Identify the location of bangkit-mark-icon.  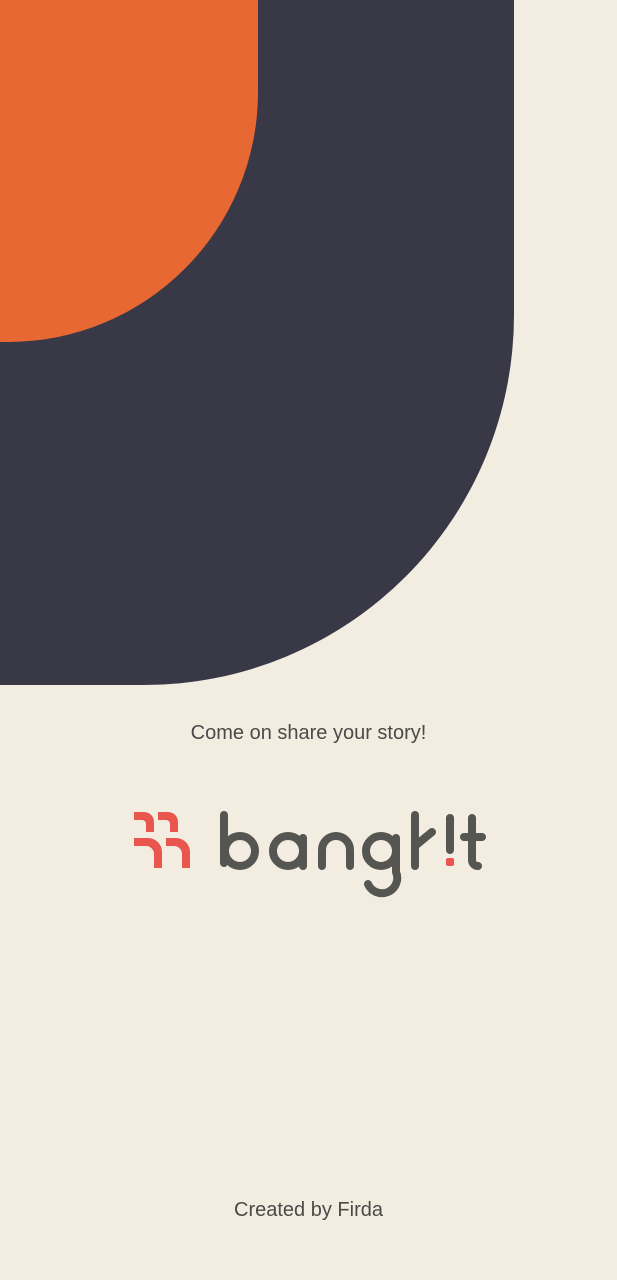
(162, 840).